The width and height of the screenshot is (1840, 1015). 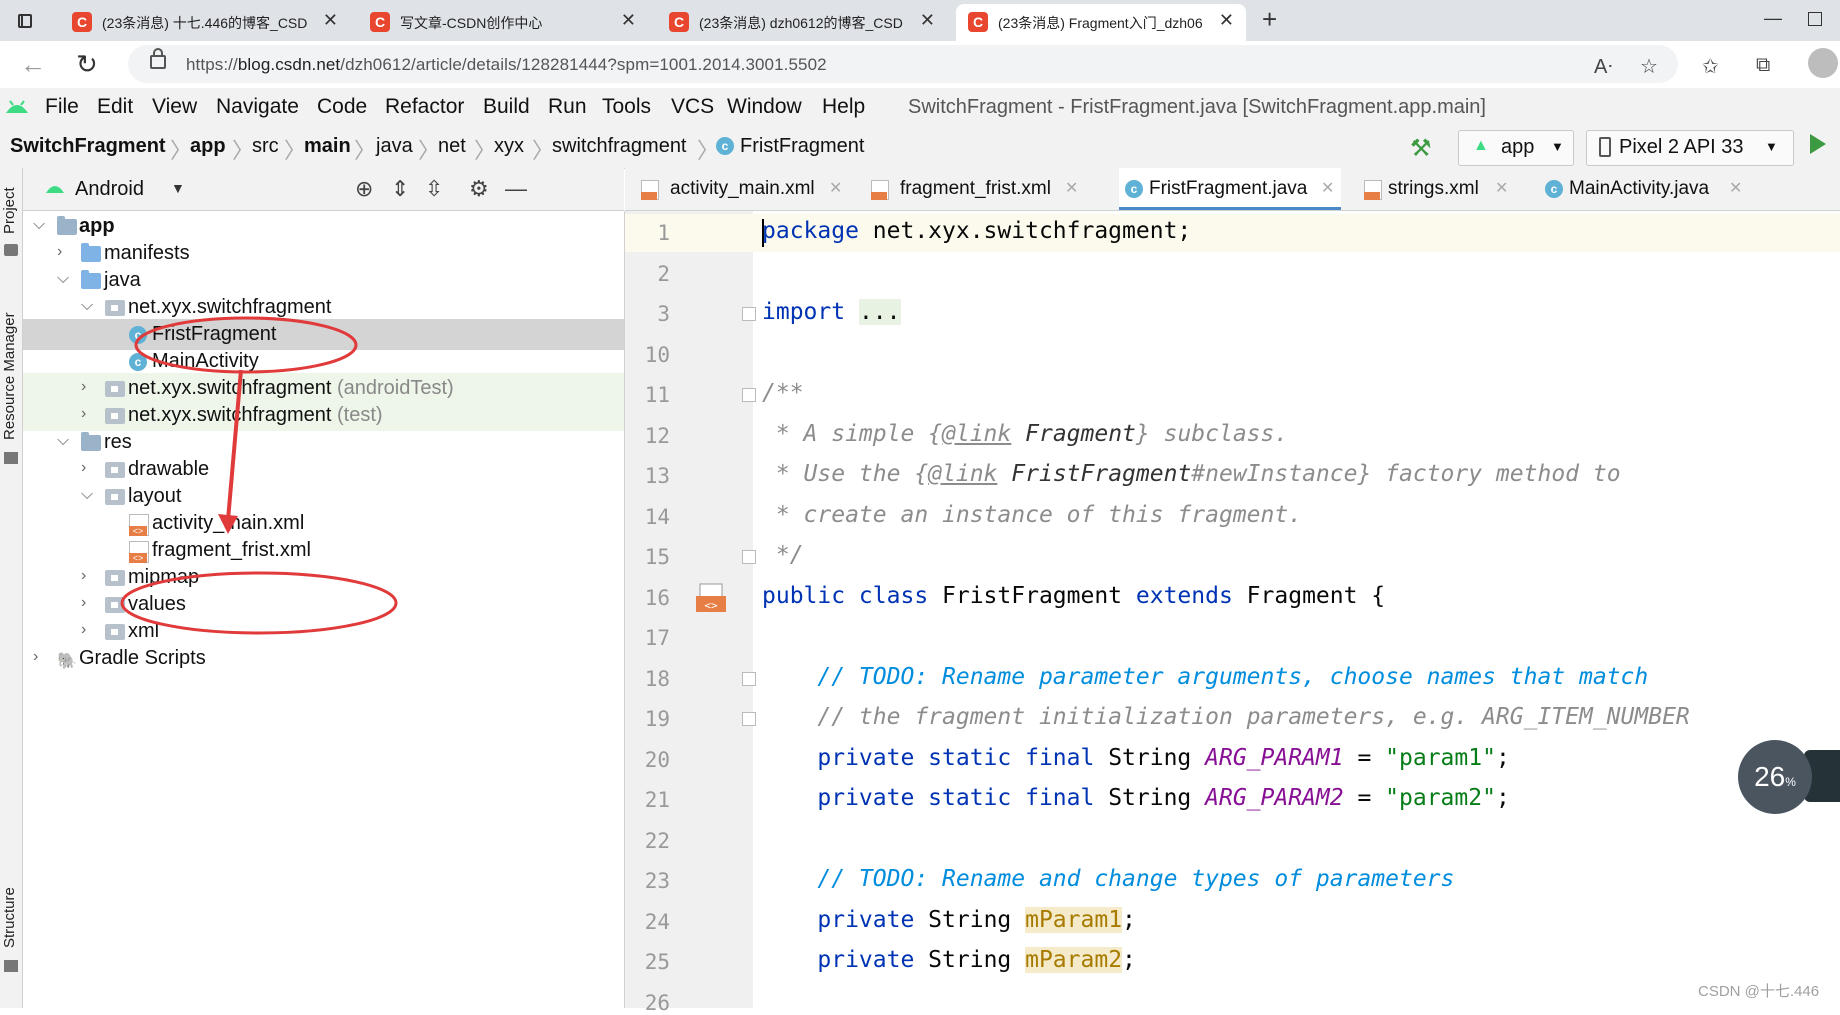 I want to click on gear-icon: ⚙, so click(x=479, y=189).